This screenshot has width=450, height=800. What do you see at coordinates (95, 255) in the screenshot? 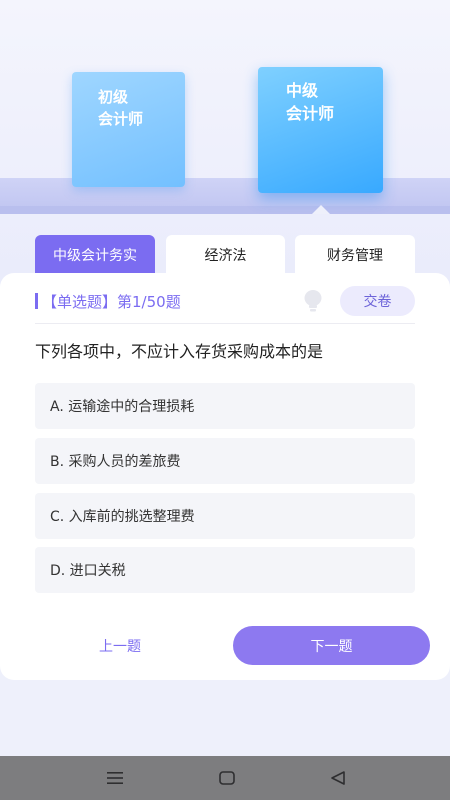
I see `tab-intermediate-practice: 中级会计务实` at bounding box center [95, 255].